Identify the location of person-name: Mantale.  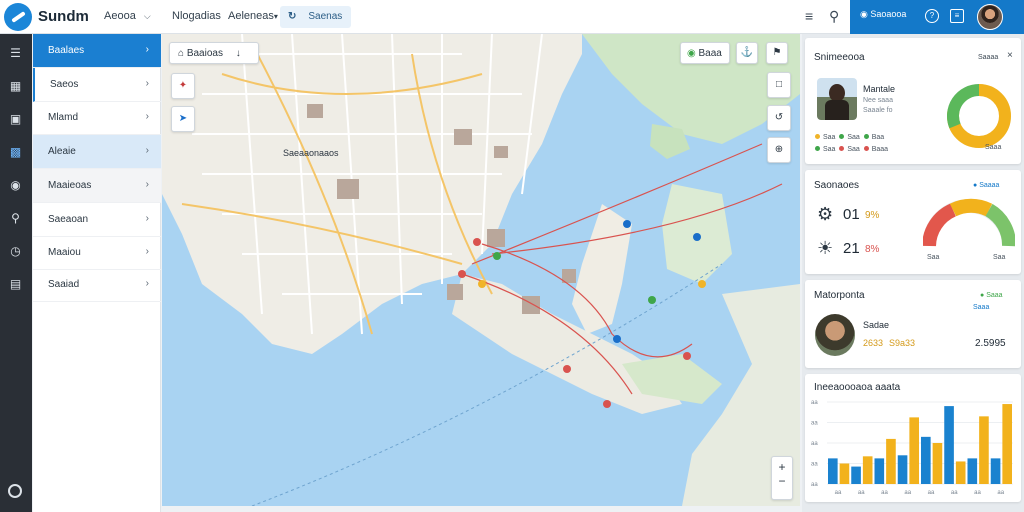
(879, 89).